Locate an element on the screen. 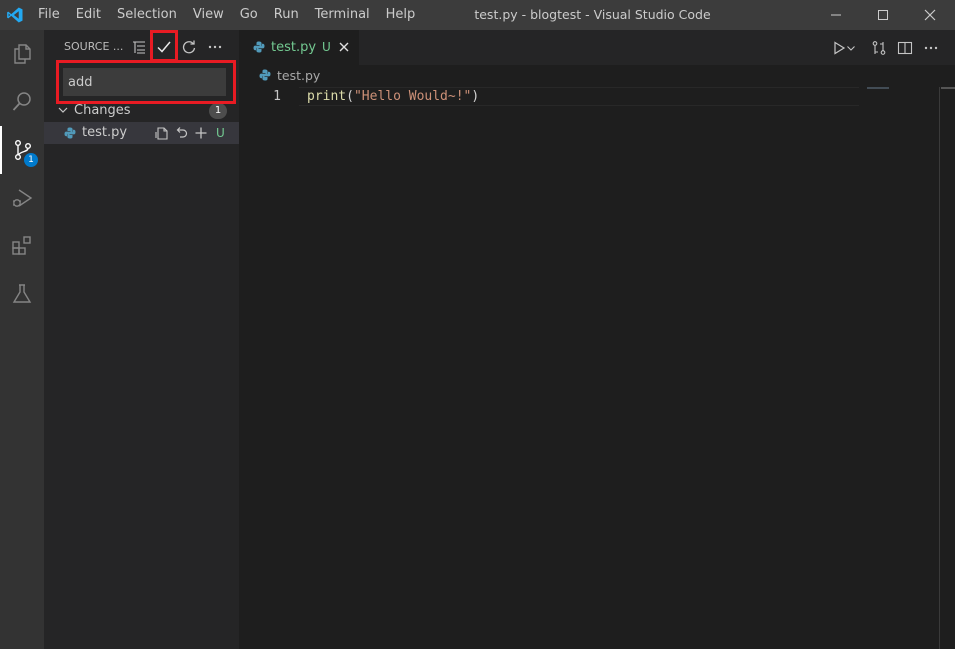  activity-run-debug is located at coordinates (22, 198).